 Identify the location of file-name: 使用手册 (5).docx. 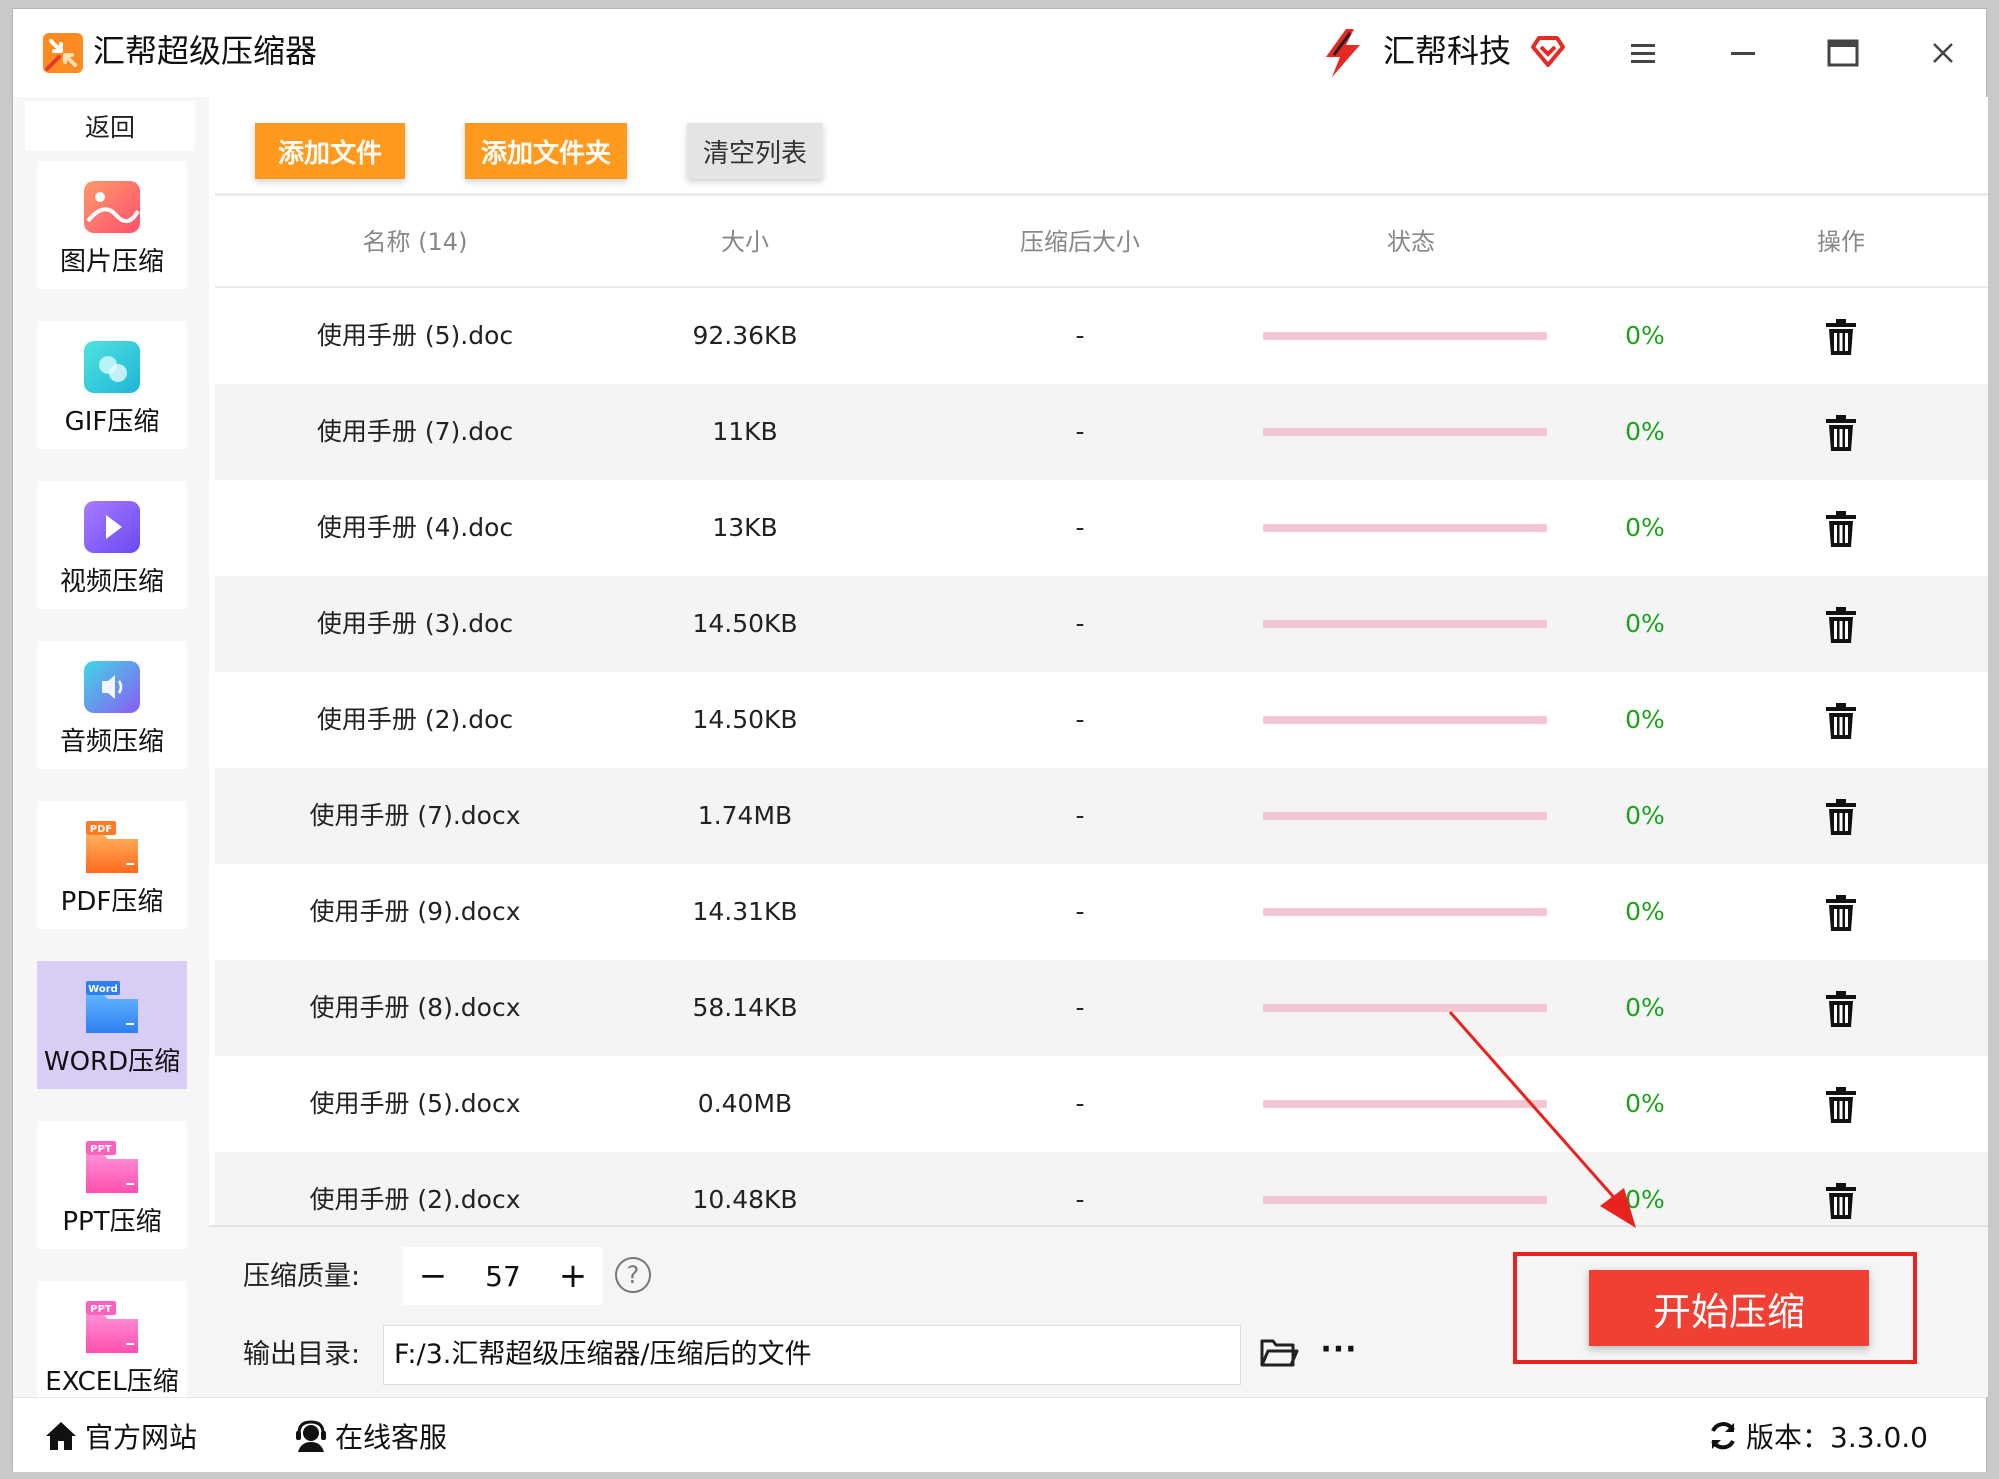
(415, 1103).